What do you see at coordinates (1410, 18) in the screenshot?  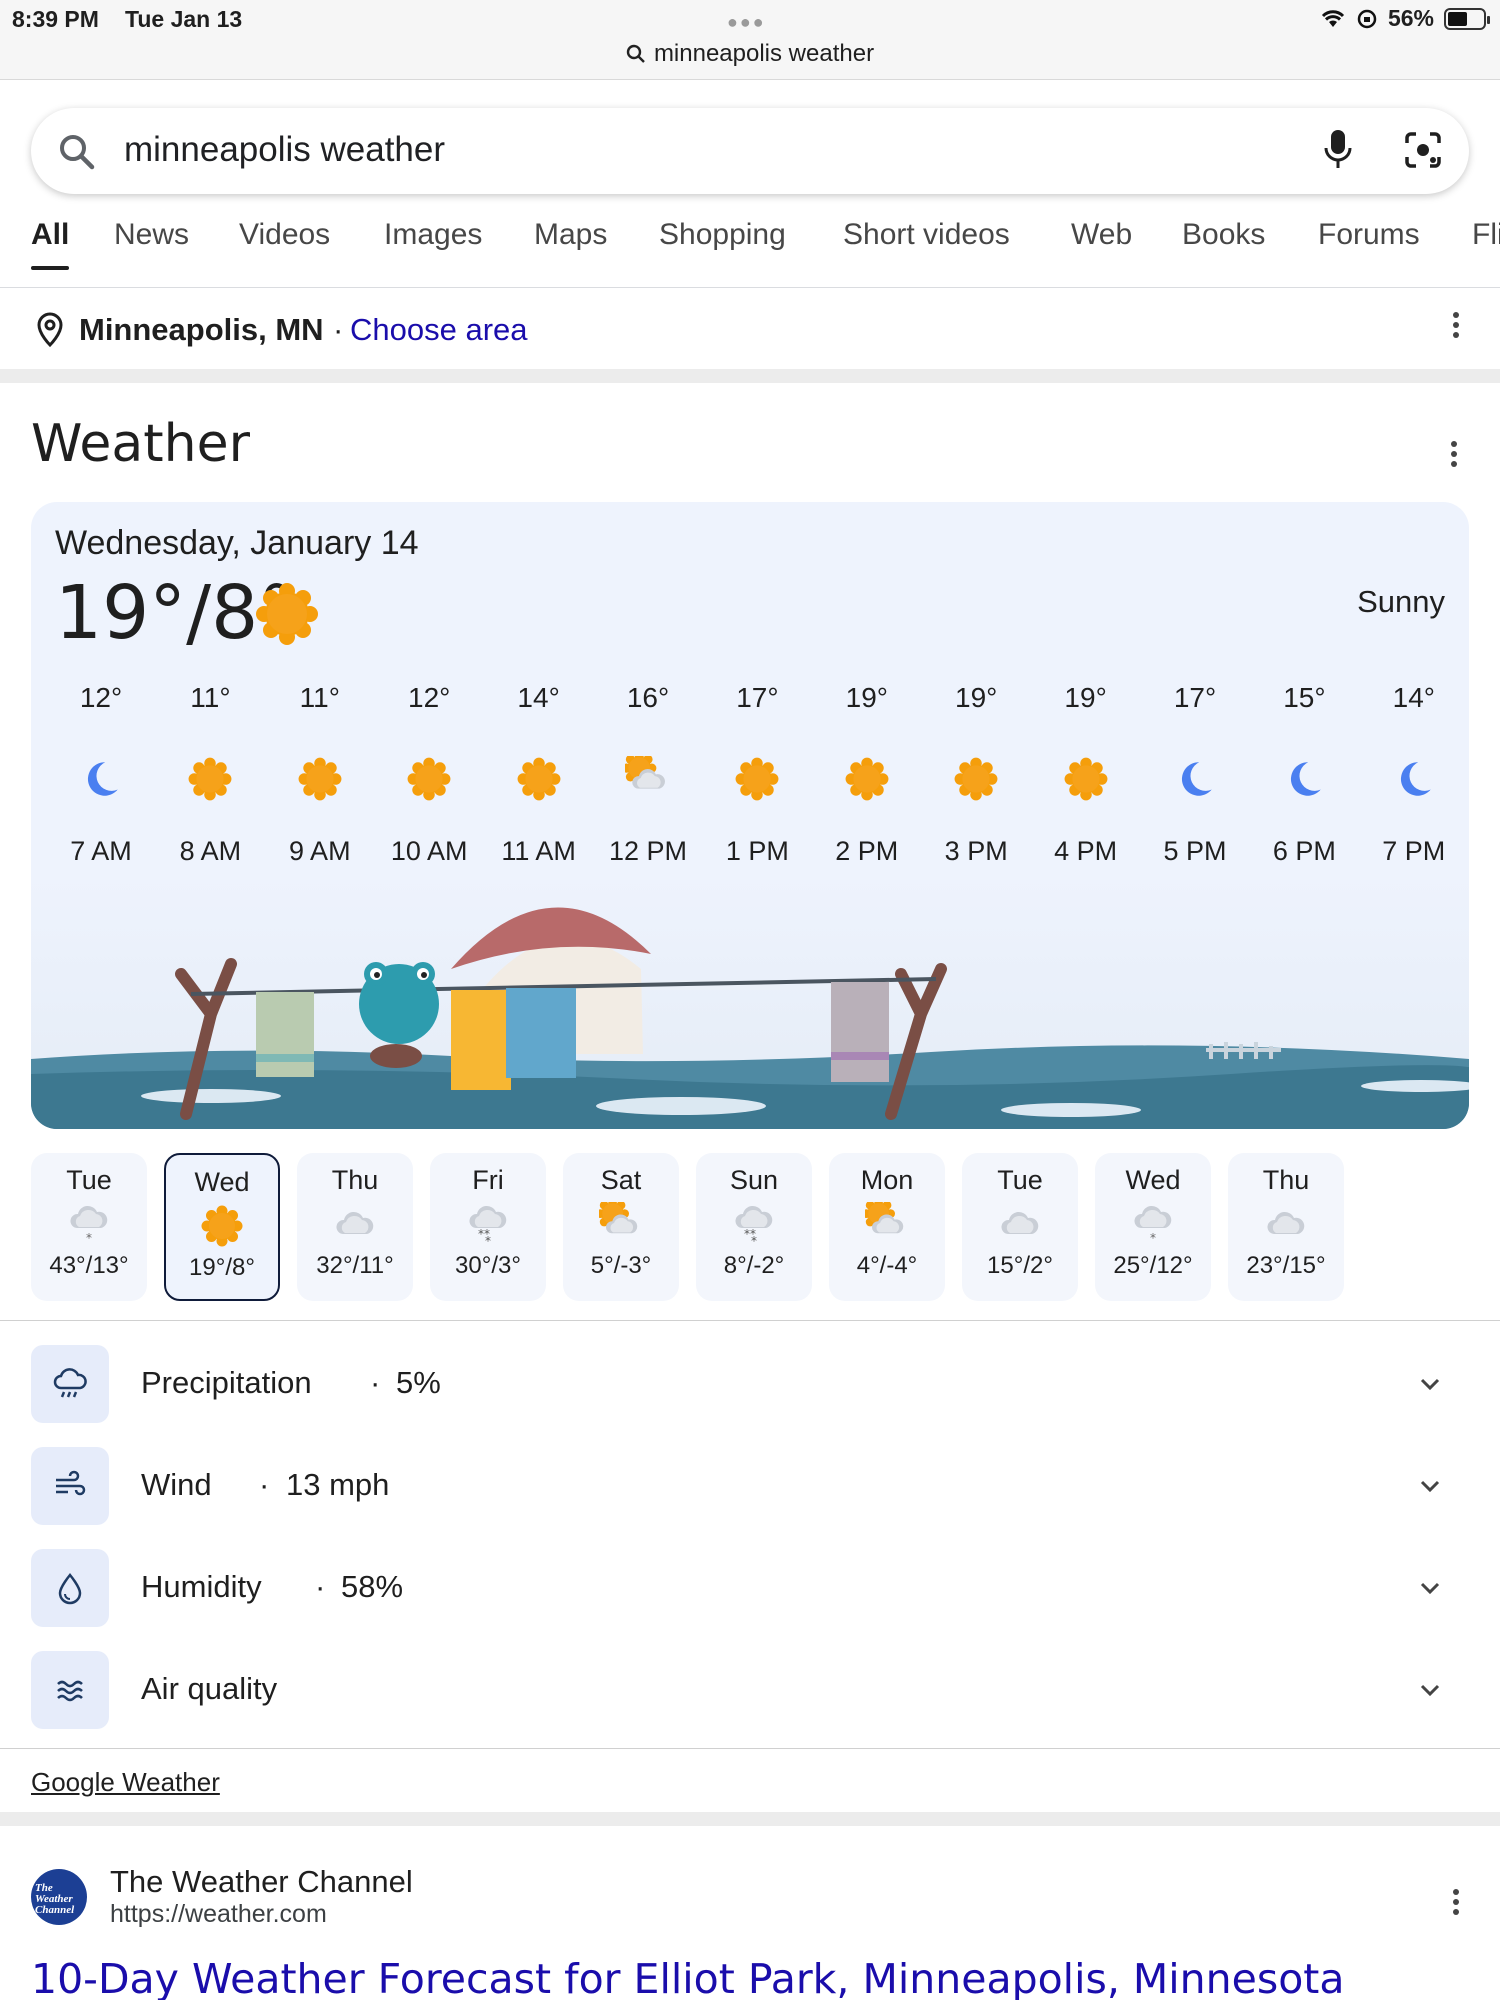 I see `battery-percent: 56%` at bounding box center [1410, 18].